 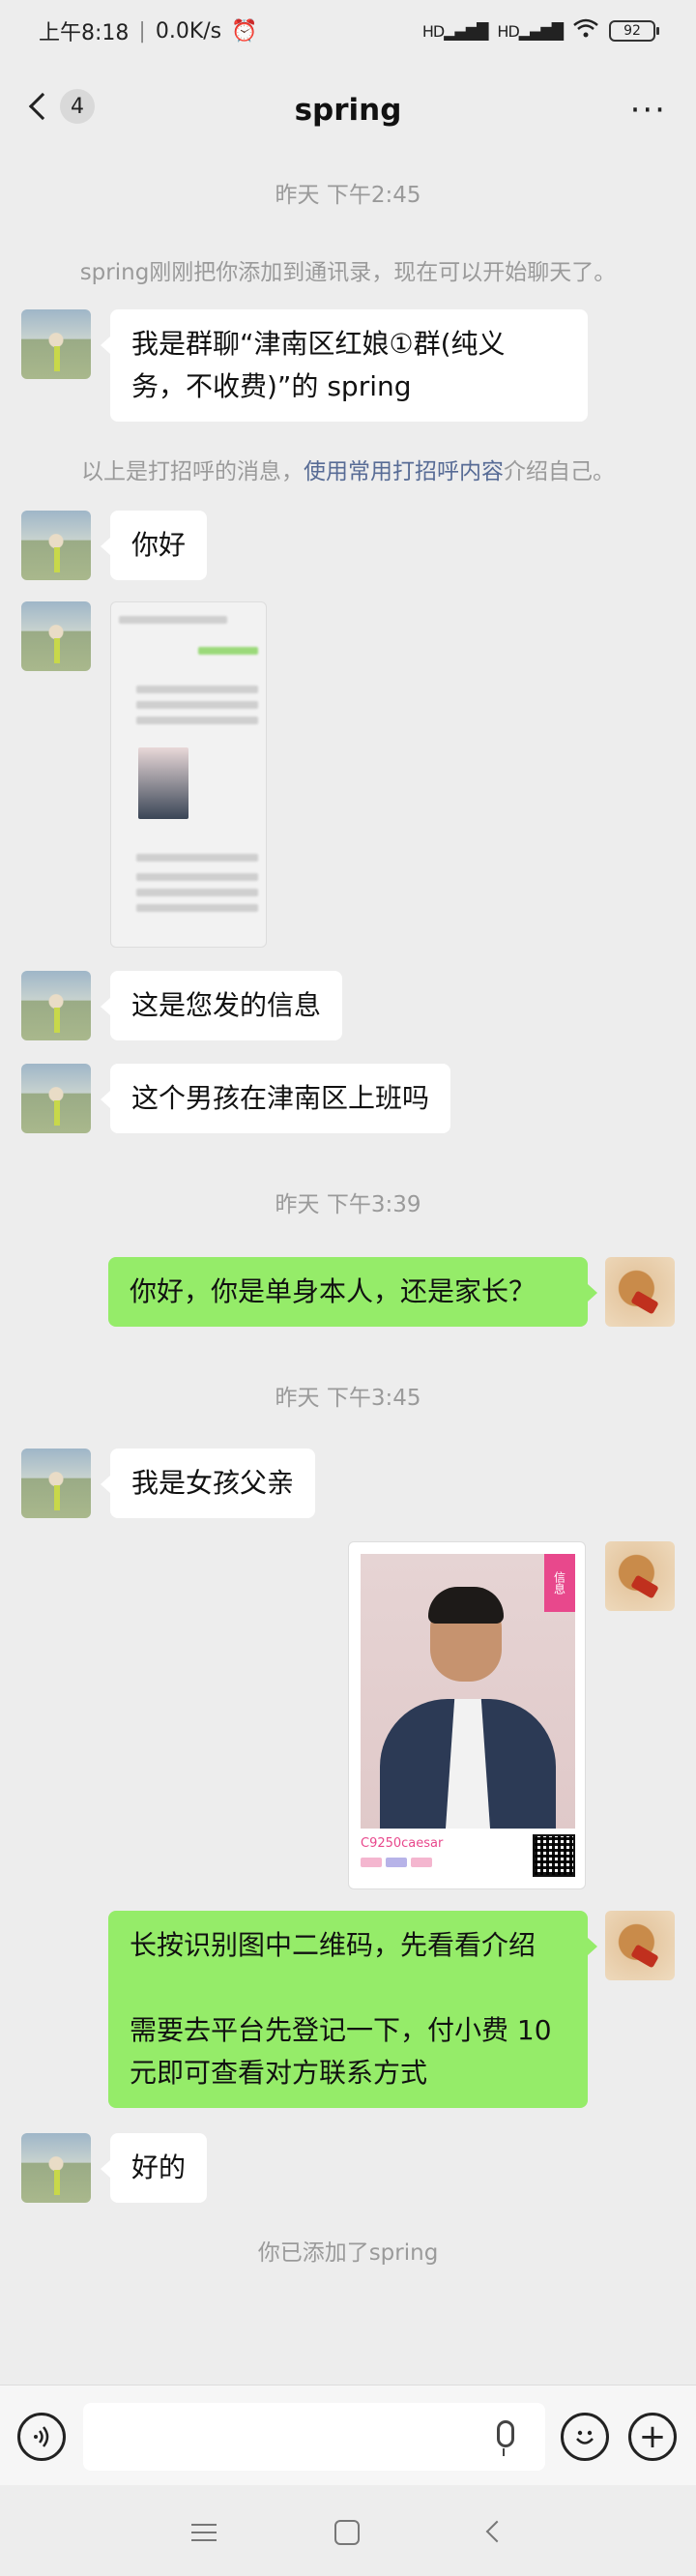 I want to click on home-icon, so click(x=347, y=2532).